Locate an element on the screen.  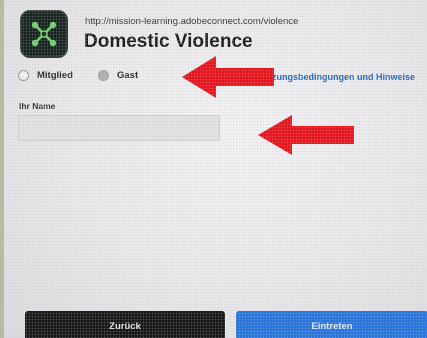
radio-mitglied: Mitglied is located at coordinates (45, 75).